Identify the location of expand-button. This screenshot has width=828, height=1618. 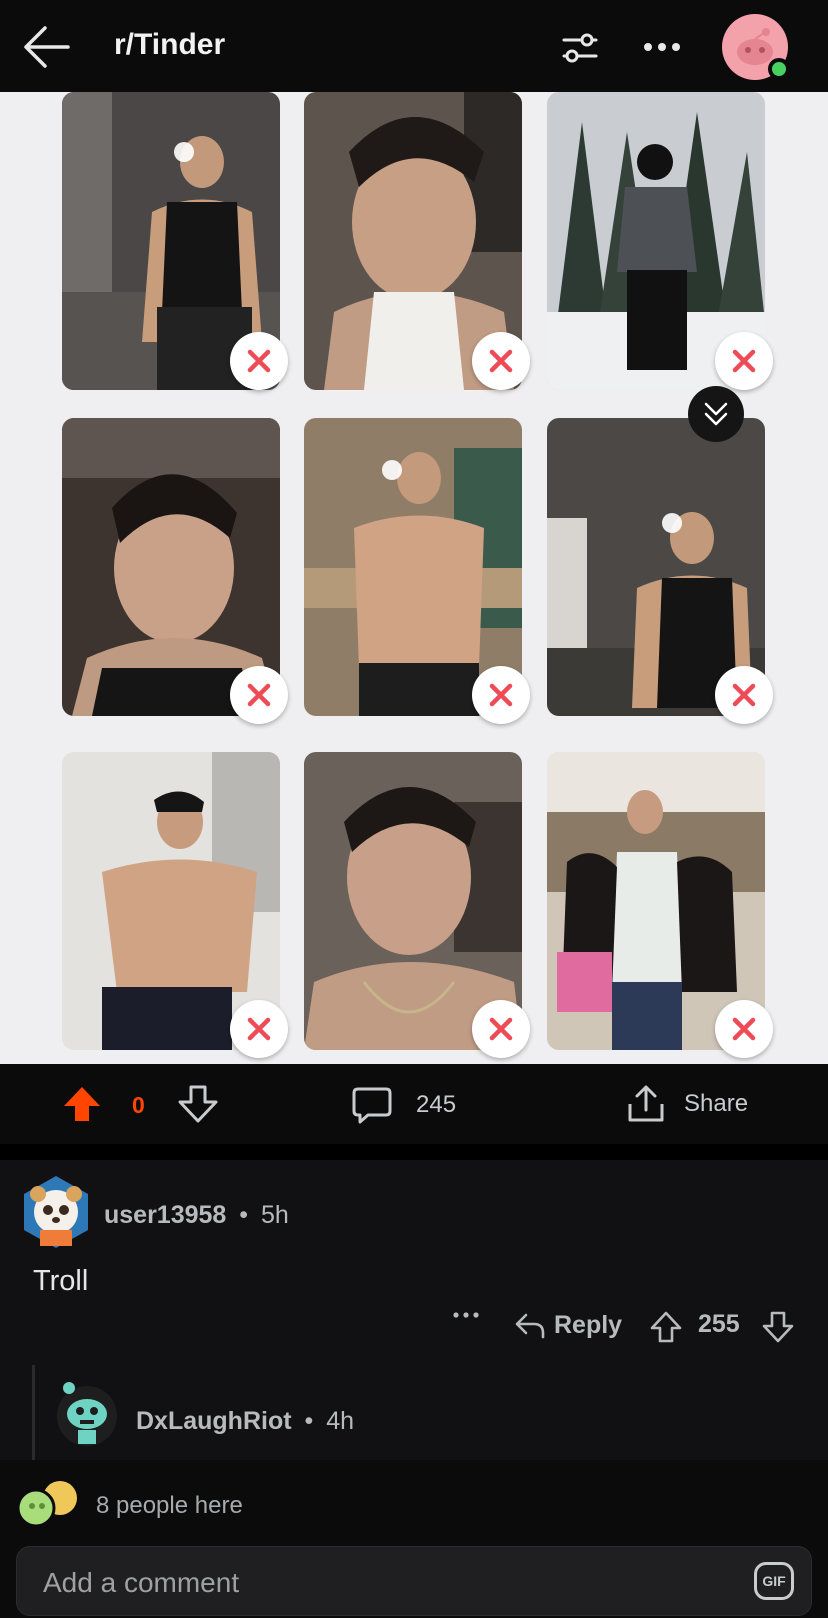
(716, 414).